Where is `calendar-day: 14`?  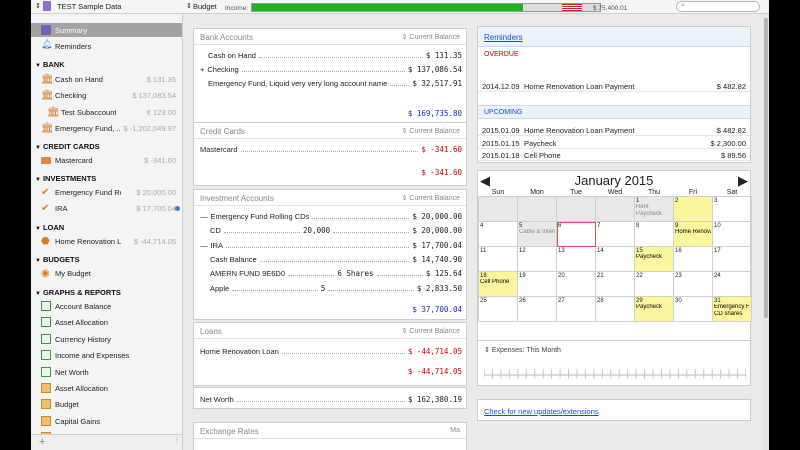
calendar-day: 14 is located at coordinates (615, 259).